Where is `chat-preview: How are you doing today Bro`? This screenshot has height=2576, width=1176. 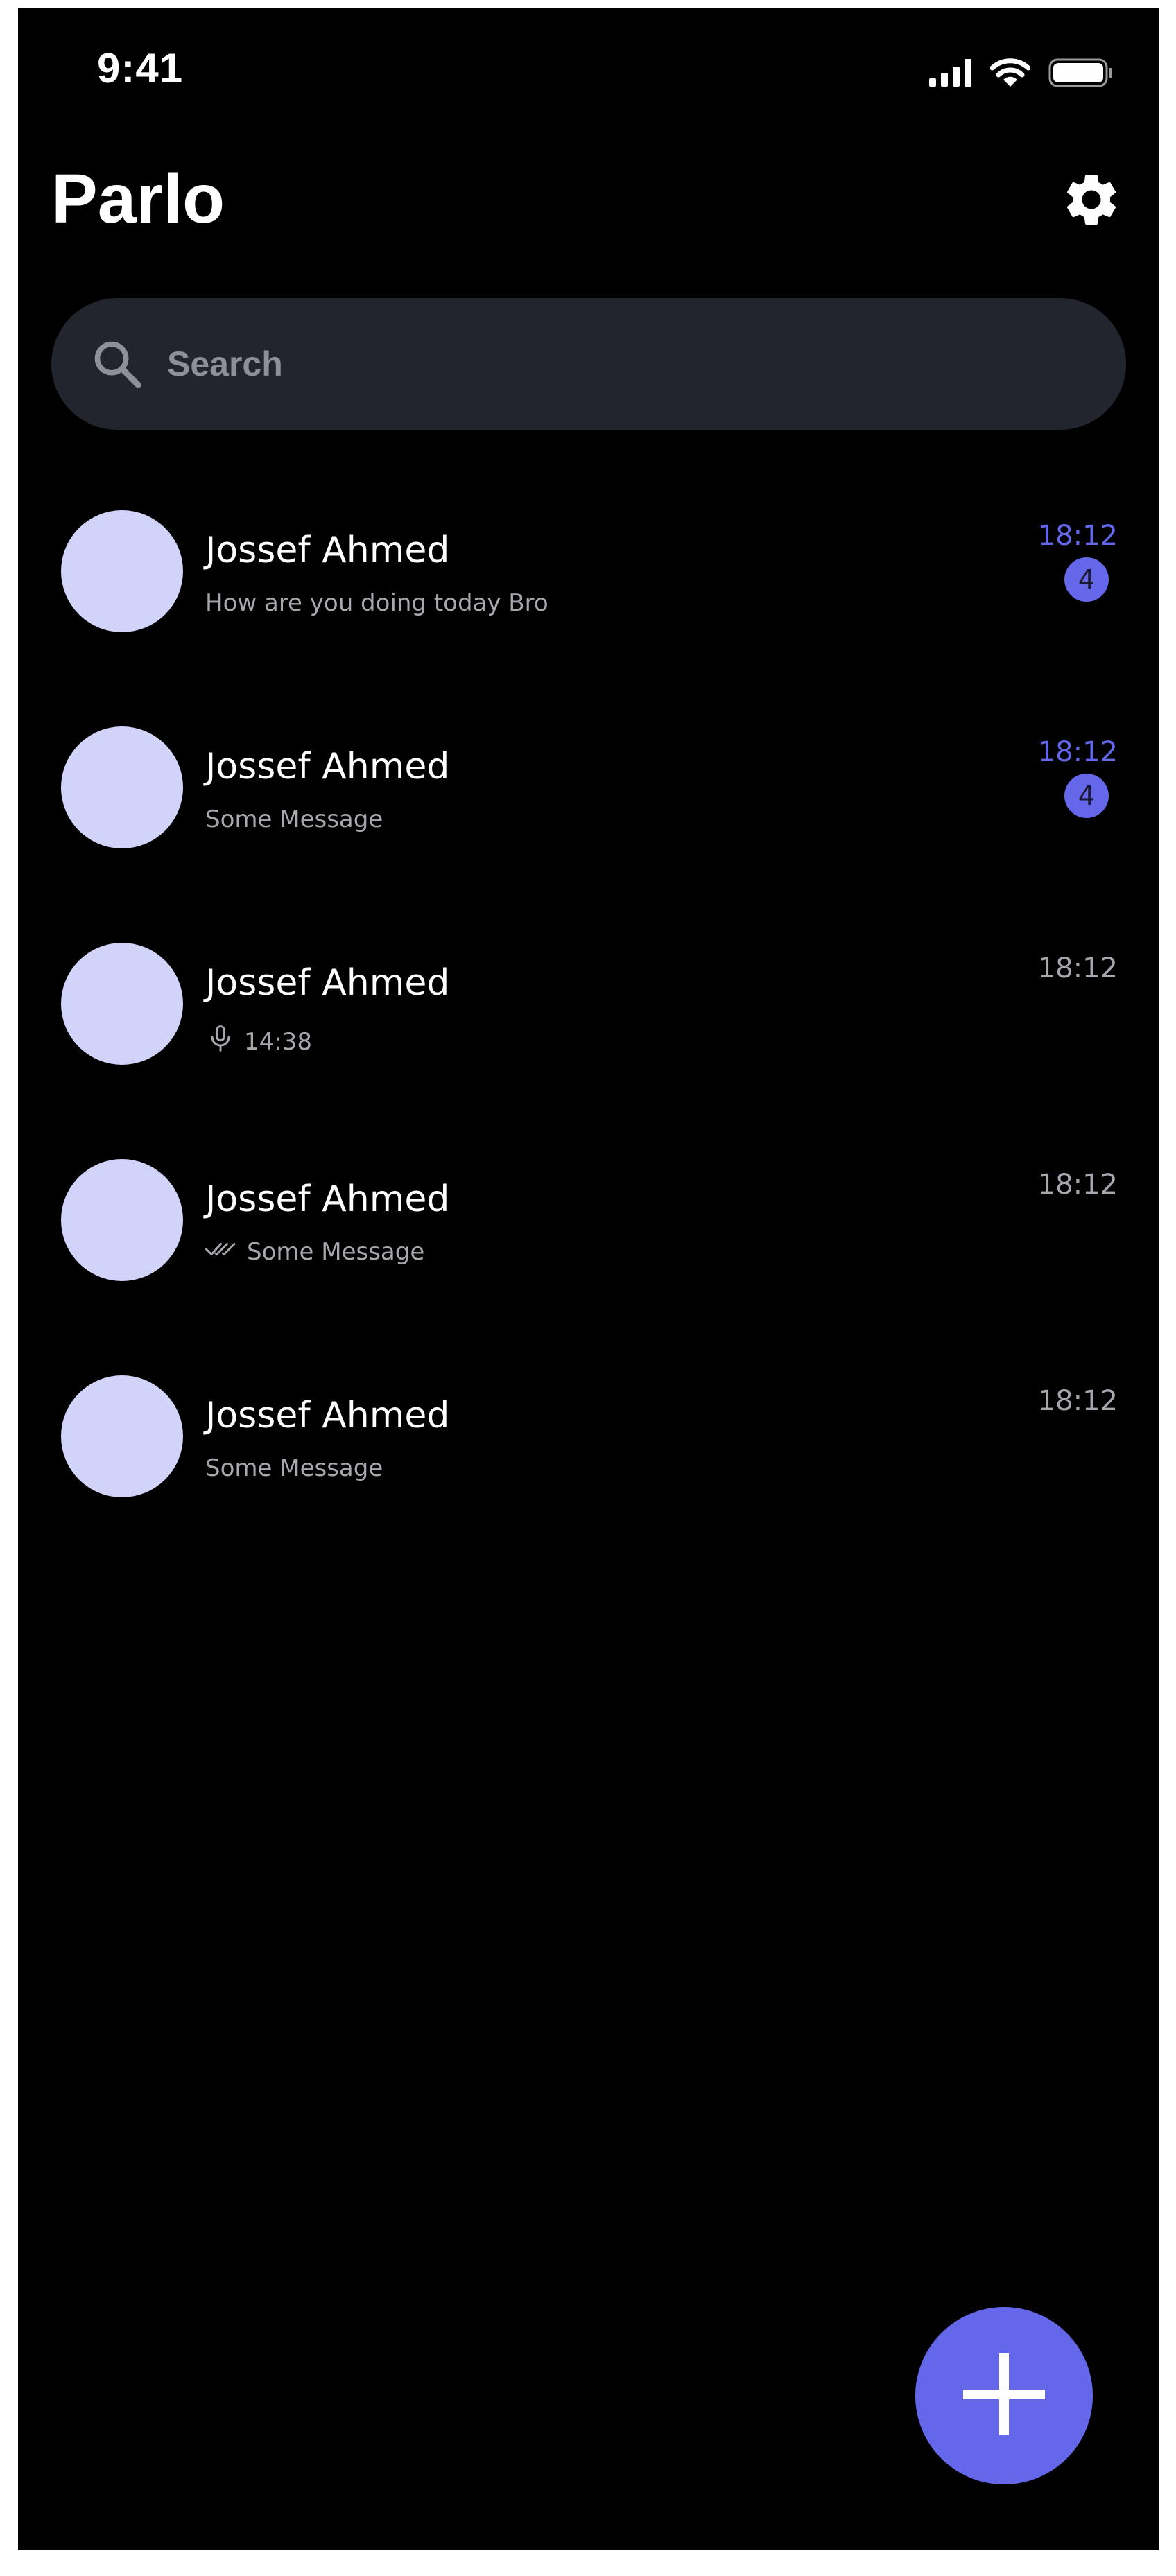 chat-preview: How are you doing today Bro is located at coordinates (376, 603).